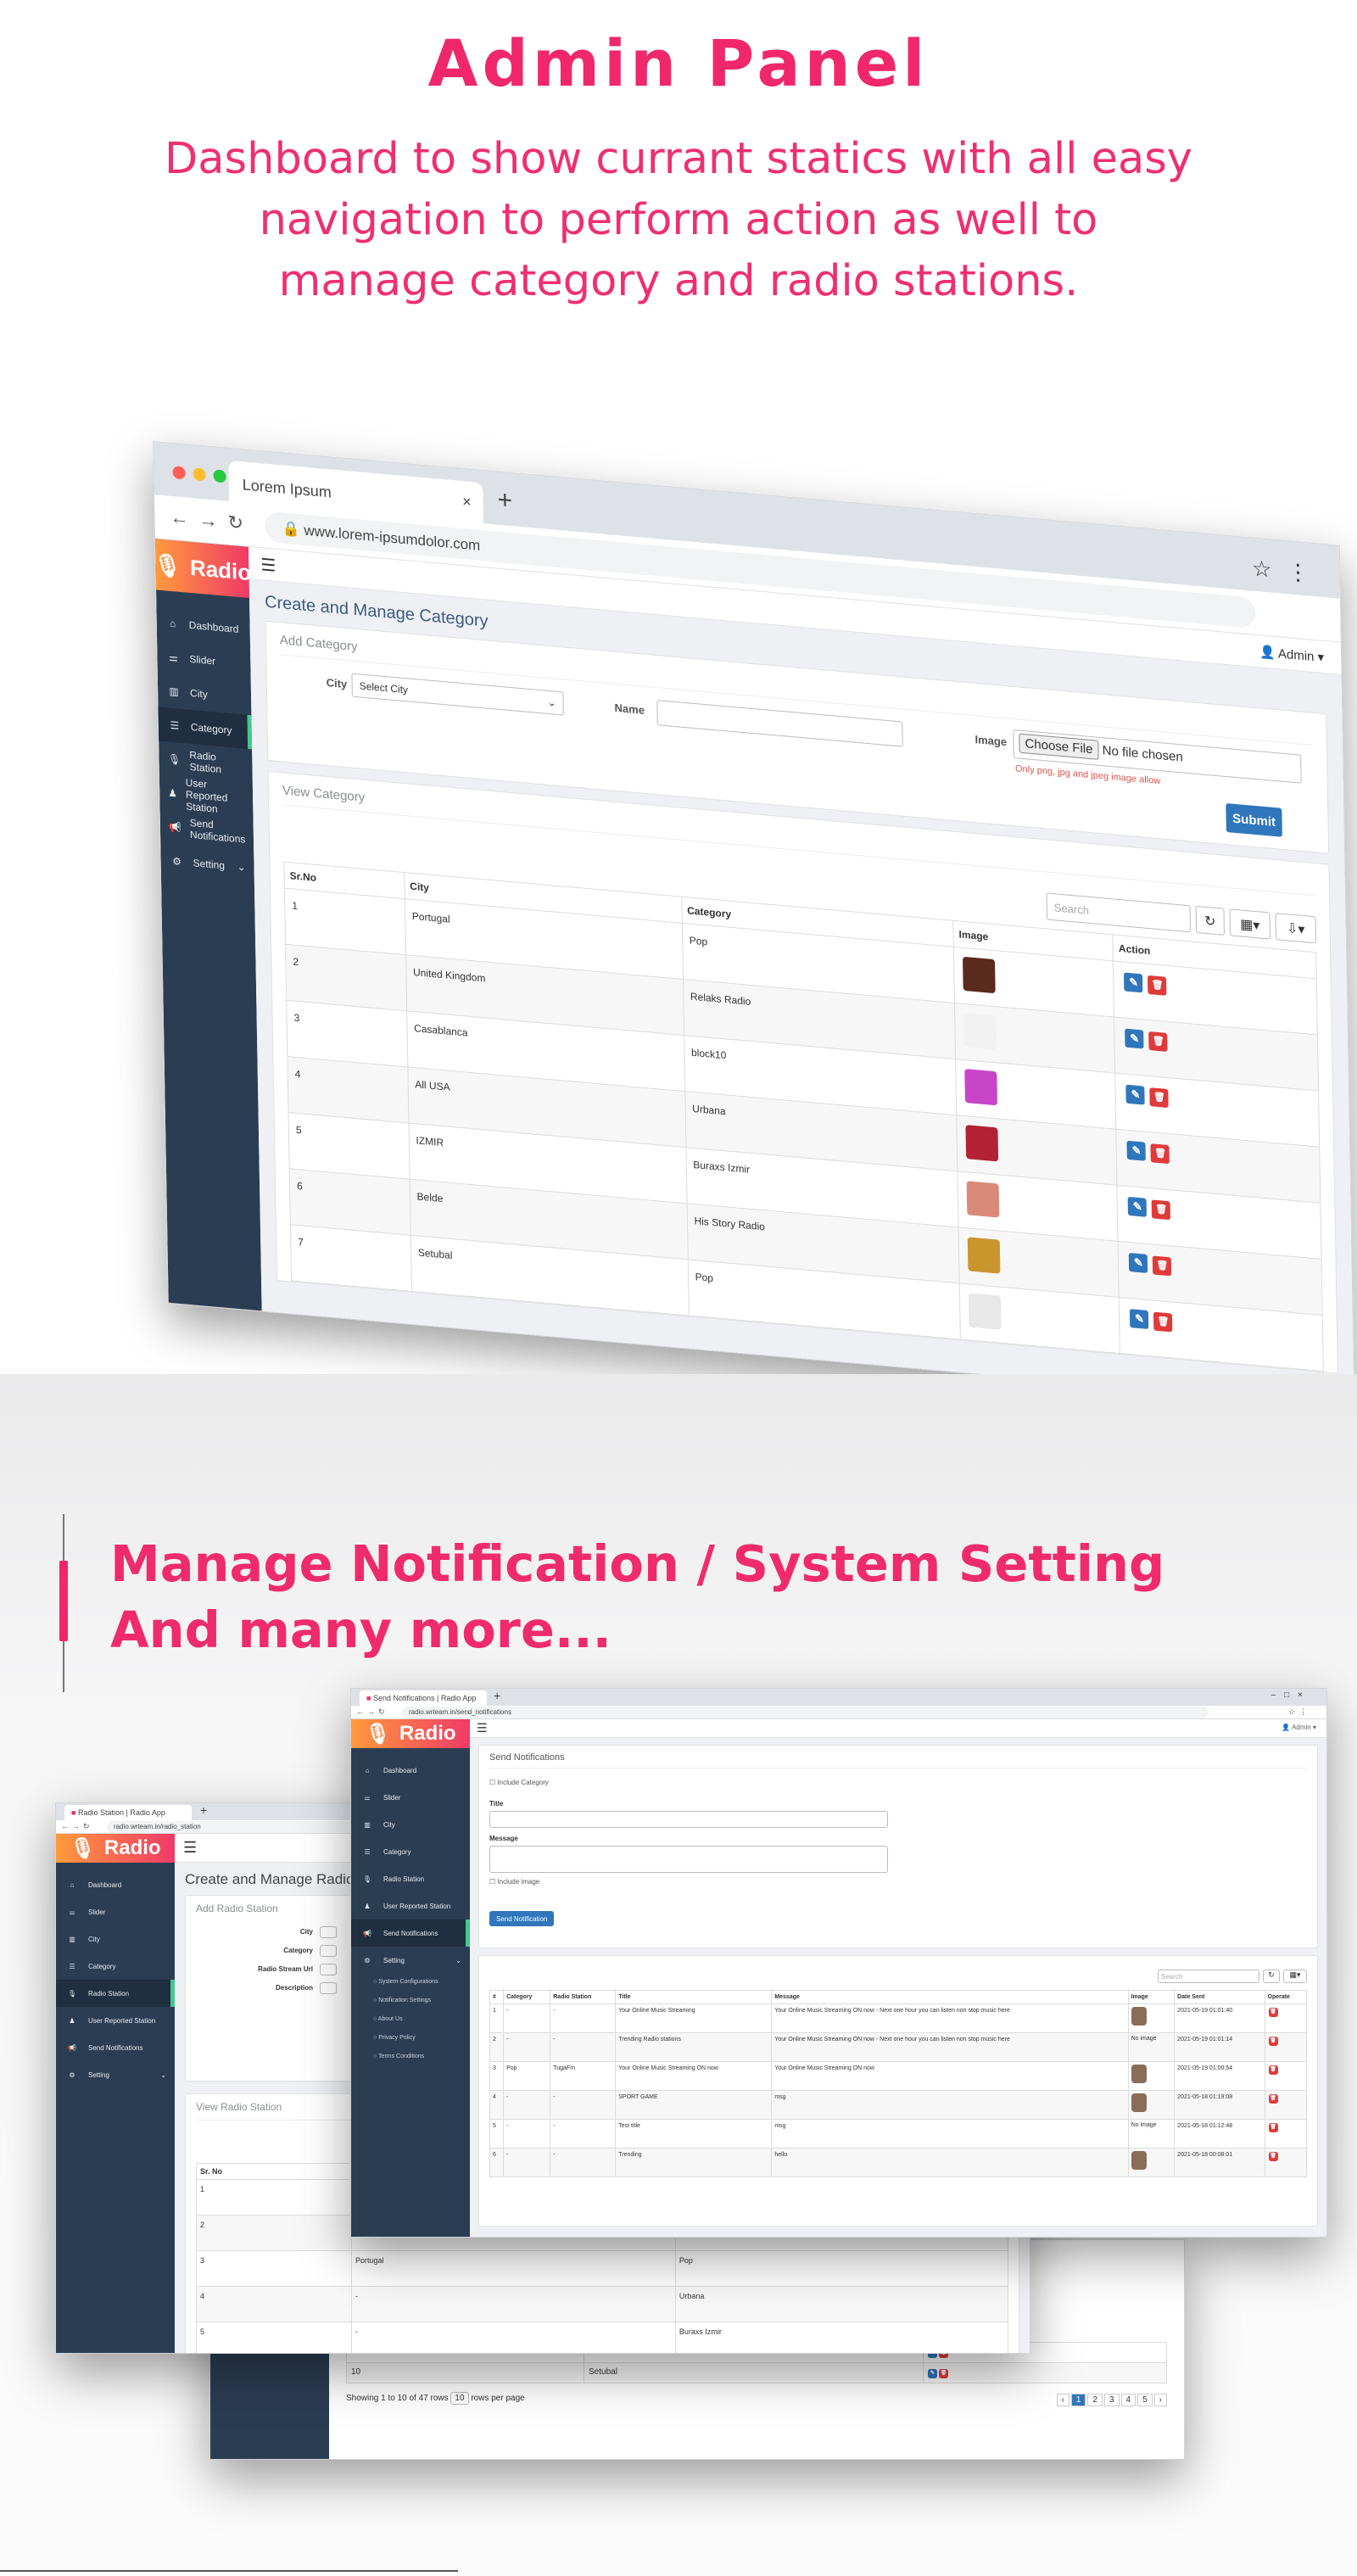  Describe the element at coordinates (1128, 2400) in the screenshot. I see `page-button-4: 4` at that location.